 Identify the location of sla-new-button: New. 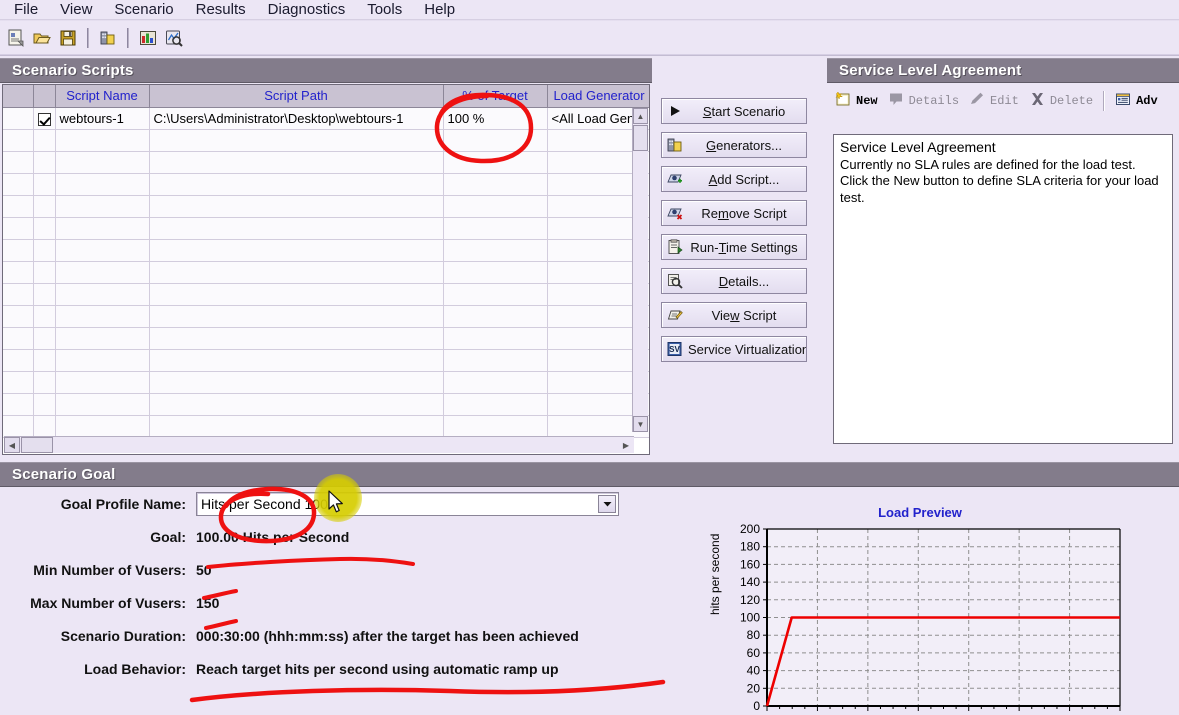
(856, 101).